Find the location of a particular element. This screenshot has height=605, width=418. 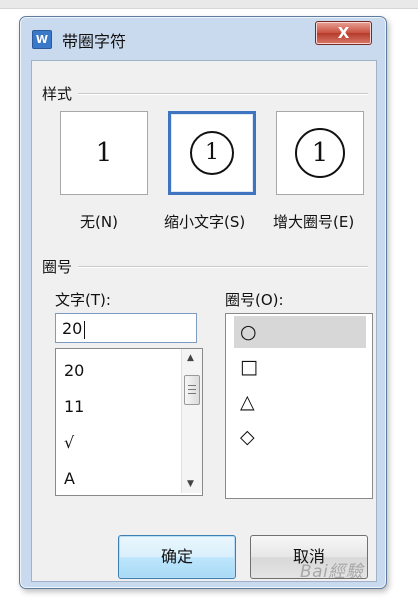

enclosure-item-triangle: △ is located at coordinates (300, 402).